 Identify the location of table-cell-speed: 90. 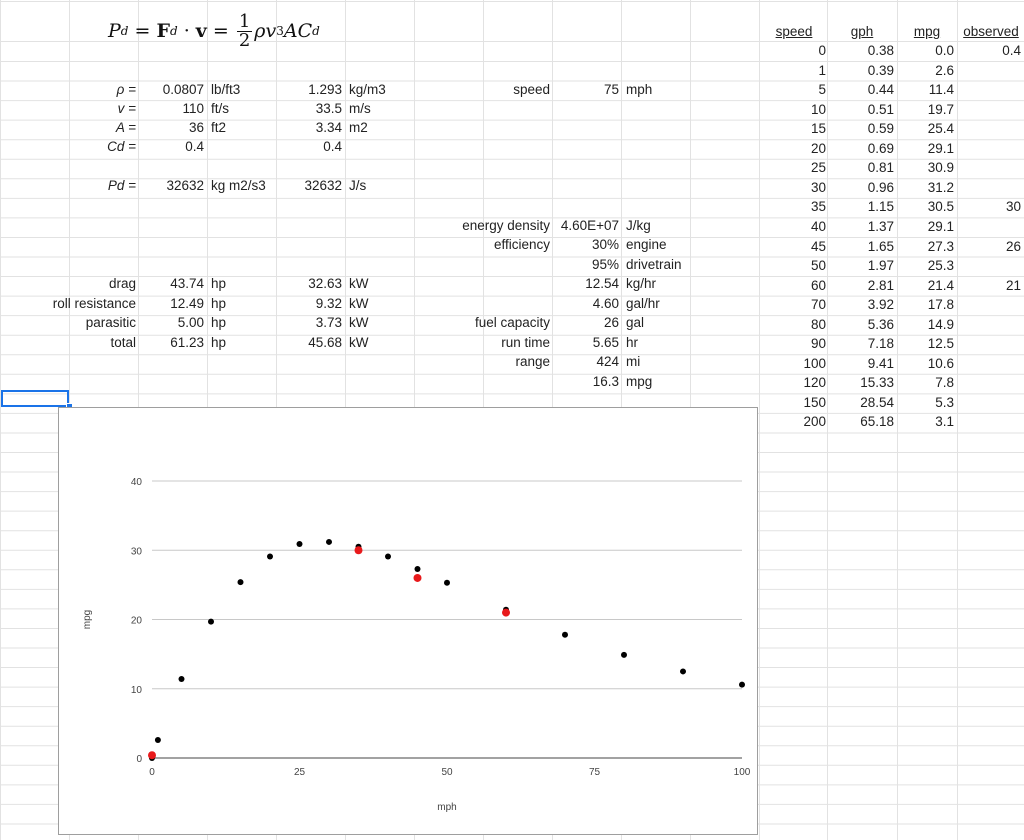
(794, 343).